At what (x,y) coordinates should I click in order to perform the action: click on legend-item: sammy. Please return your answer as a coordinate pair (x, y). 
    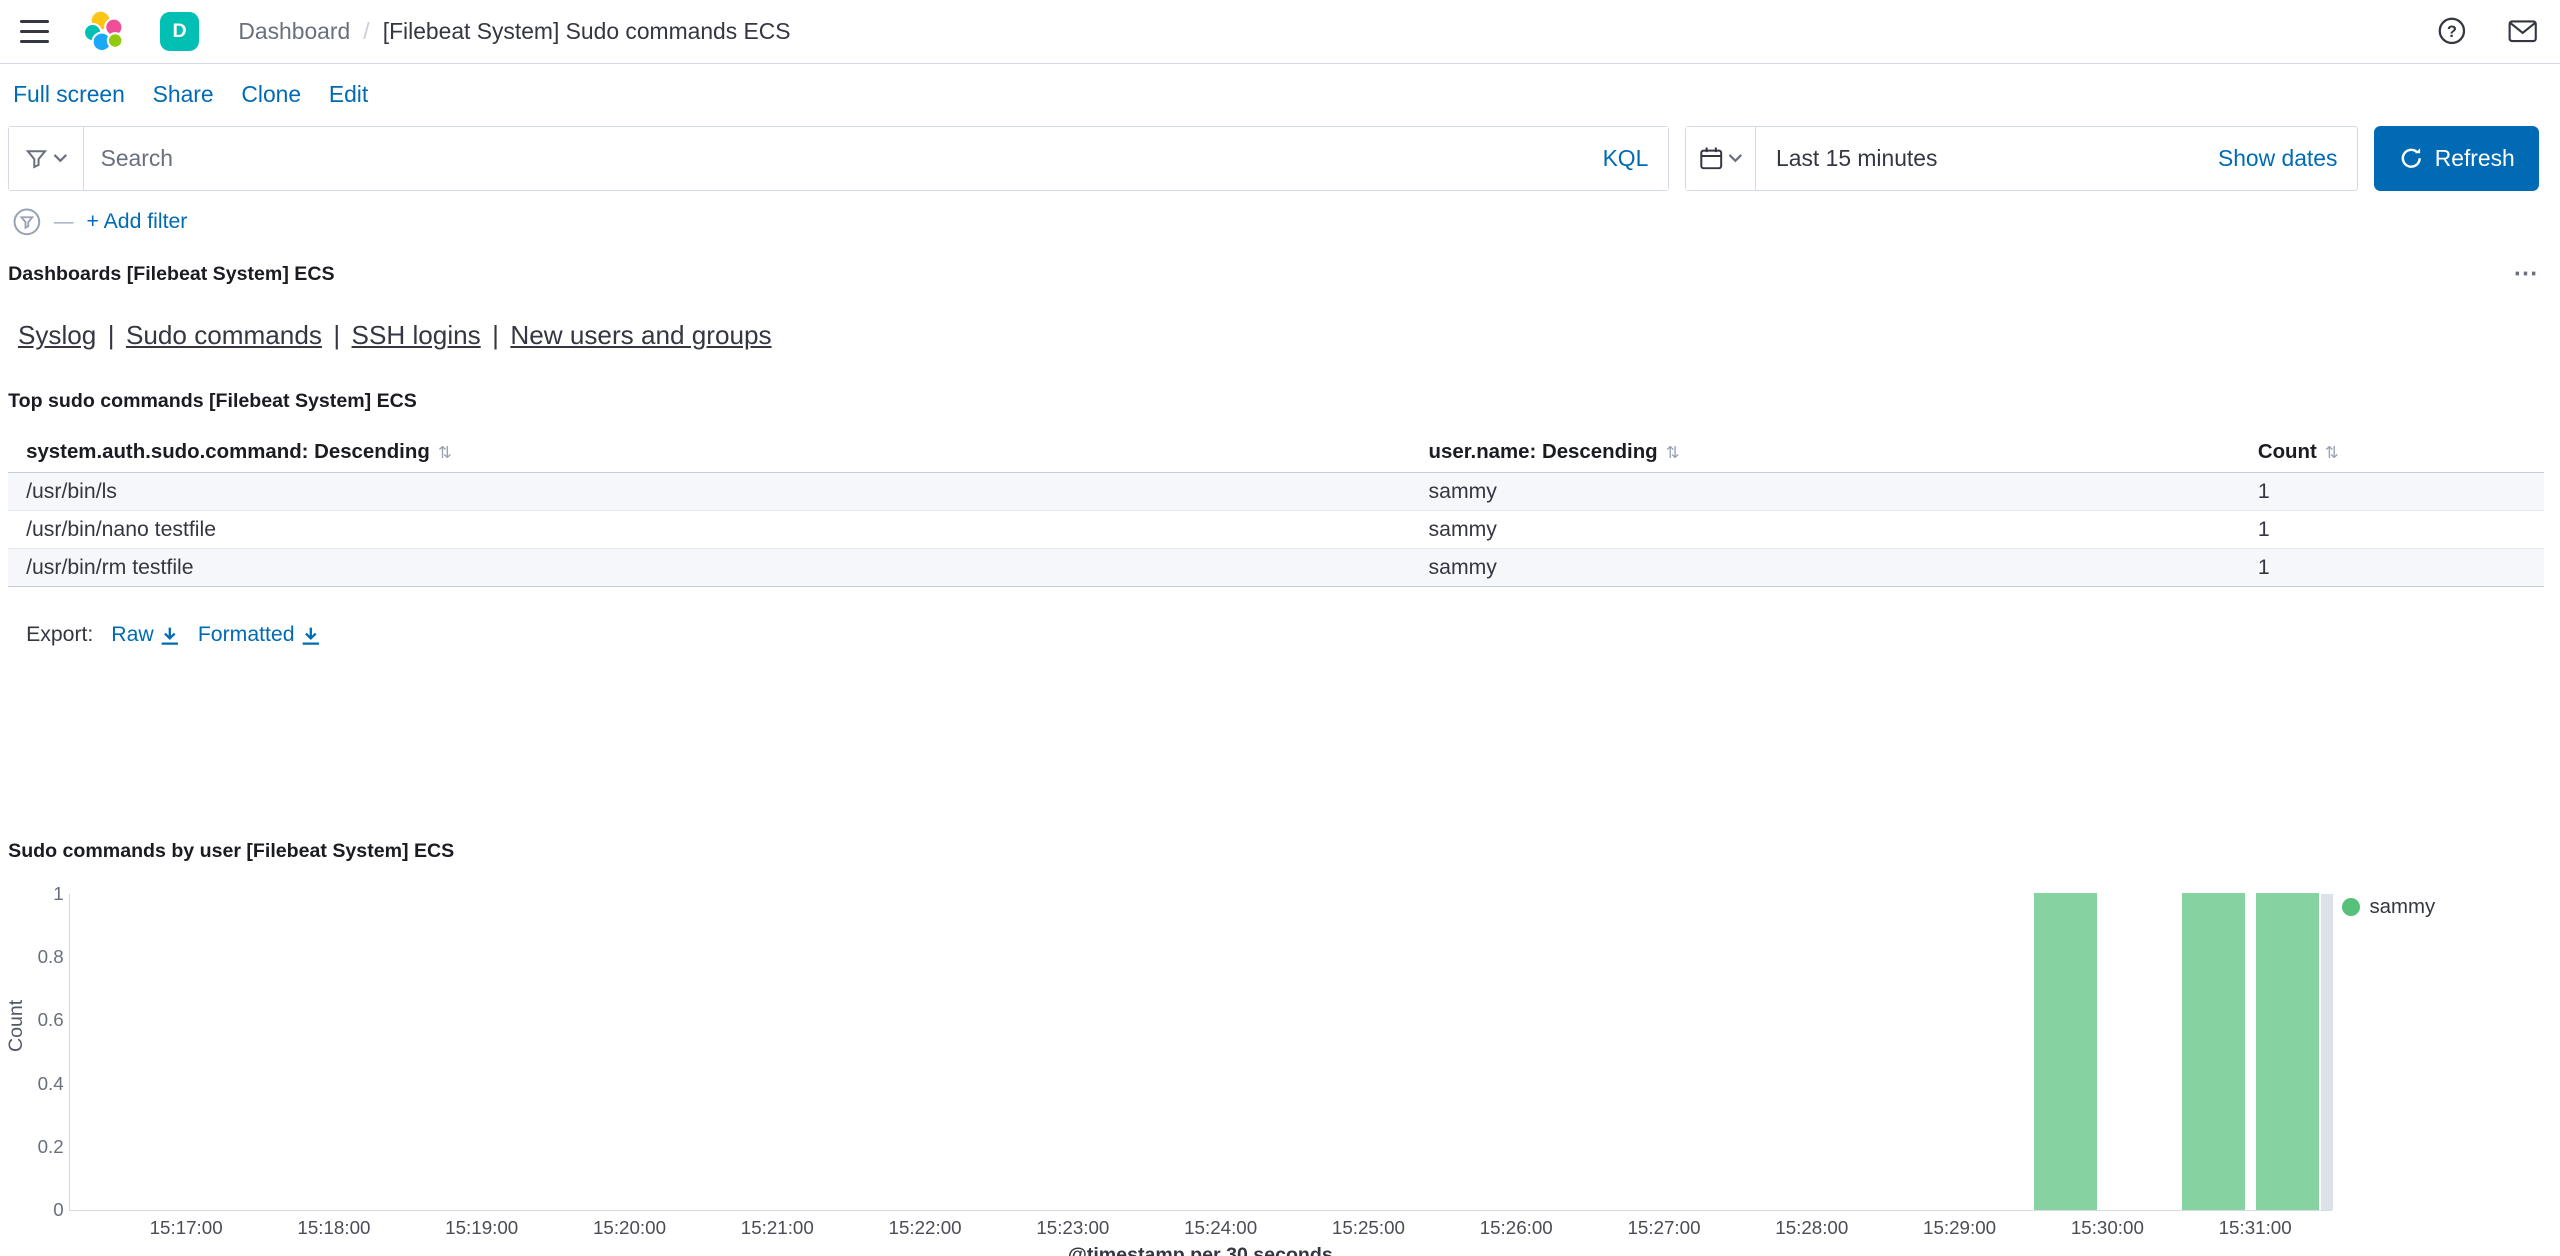
    Looking at the image, I should click on (2388, 907).